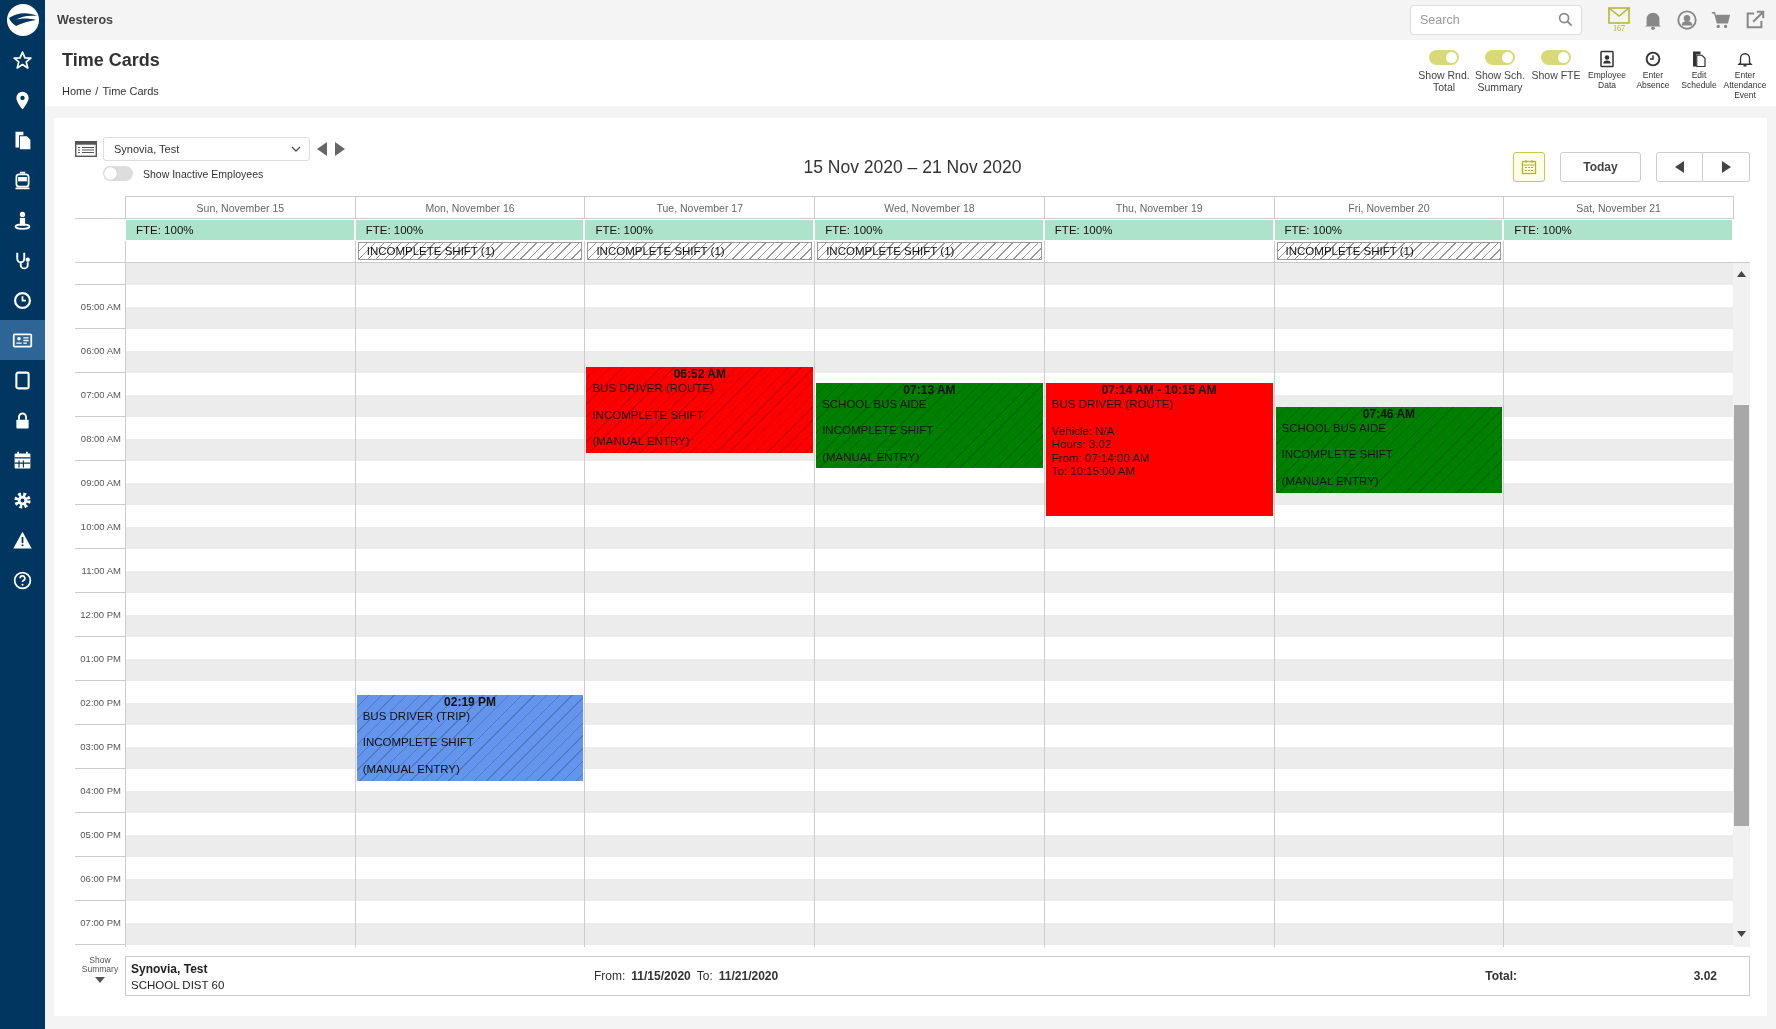 The width and height of the screenshot is (1776, 1029). Describe the element at coordinates (699, 207) in the screenshot. I see `day-header: Tue, November 17` at that location.